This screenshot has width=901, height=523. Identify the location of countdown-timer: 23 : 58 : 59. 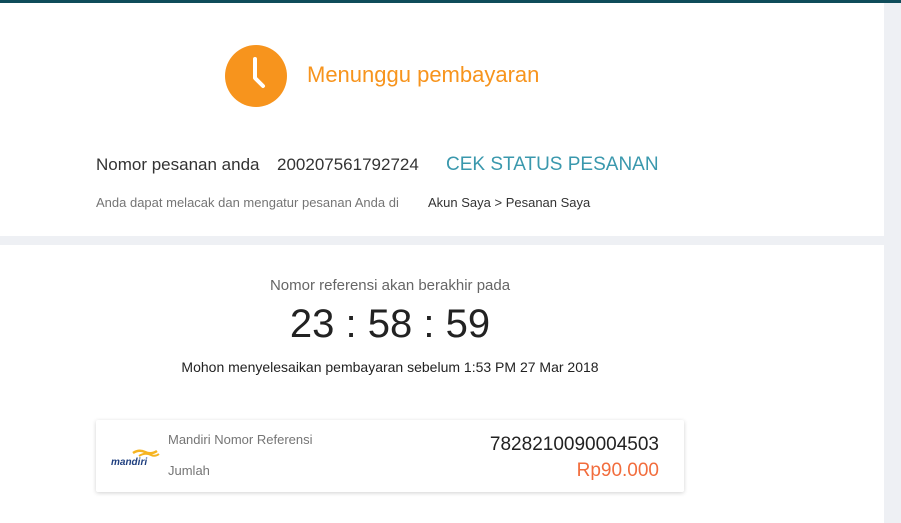
(390, 324).